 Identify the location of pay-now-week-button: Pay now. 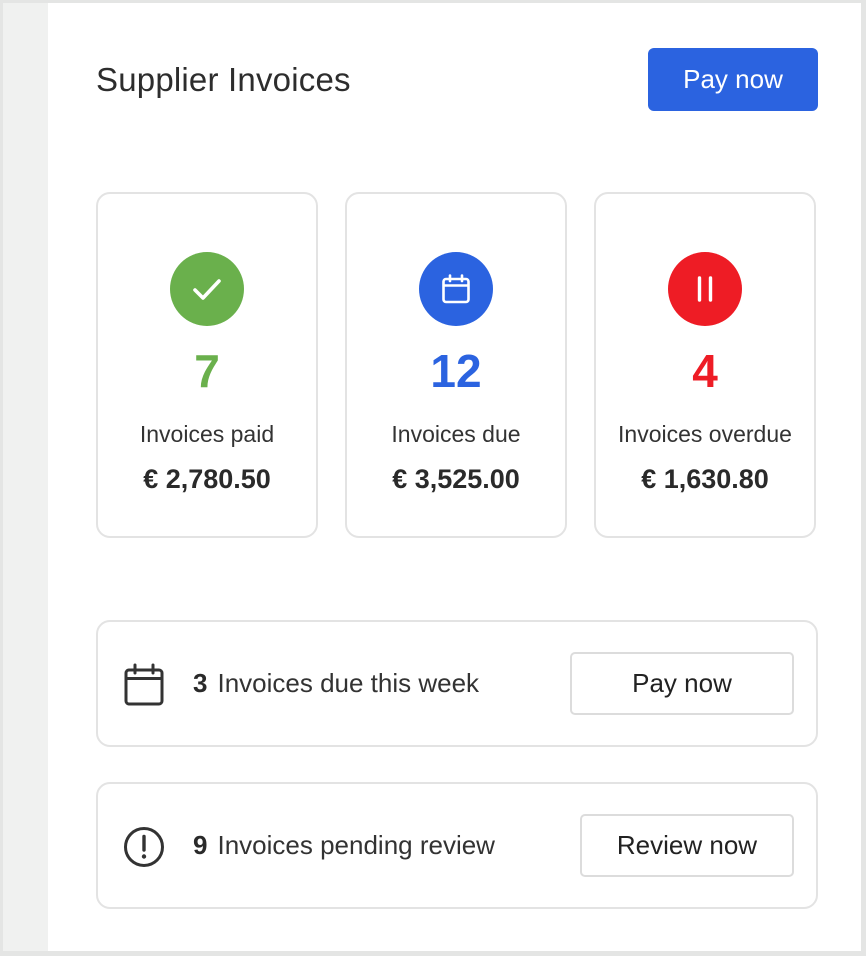
(682, 683).